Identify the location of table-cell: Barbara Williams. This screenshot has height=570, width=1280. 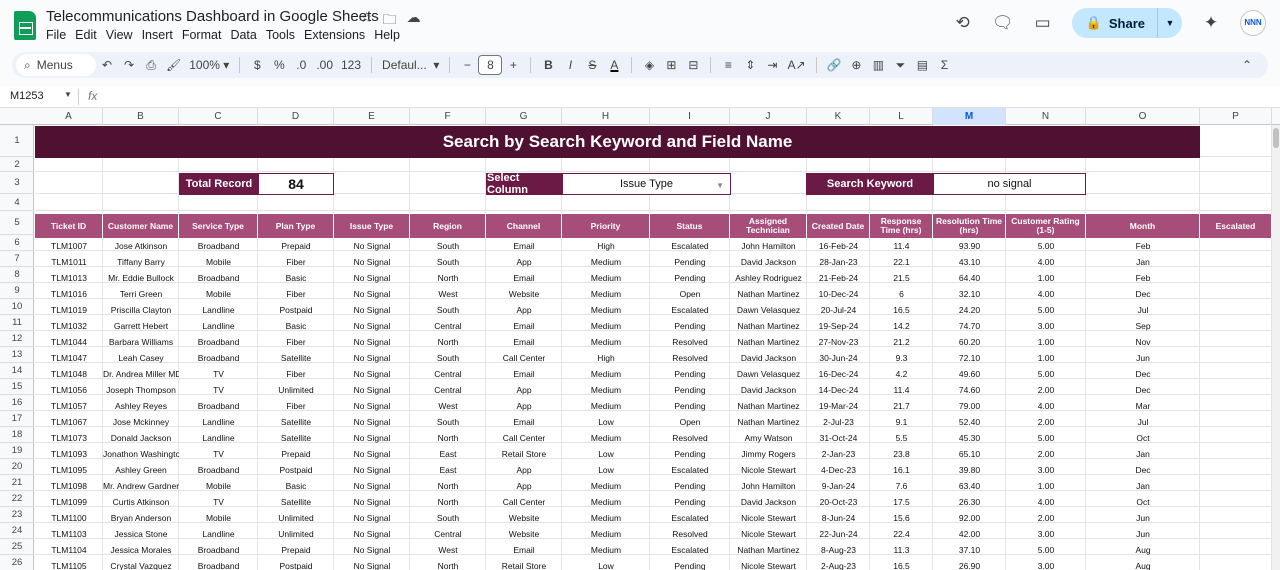
(141, 342).